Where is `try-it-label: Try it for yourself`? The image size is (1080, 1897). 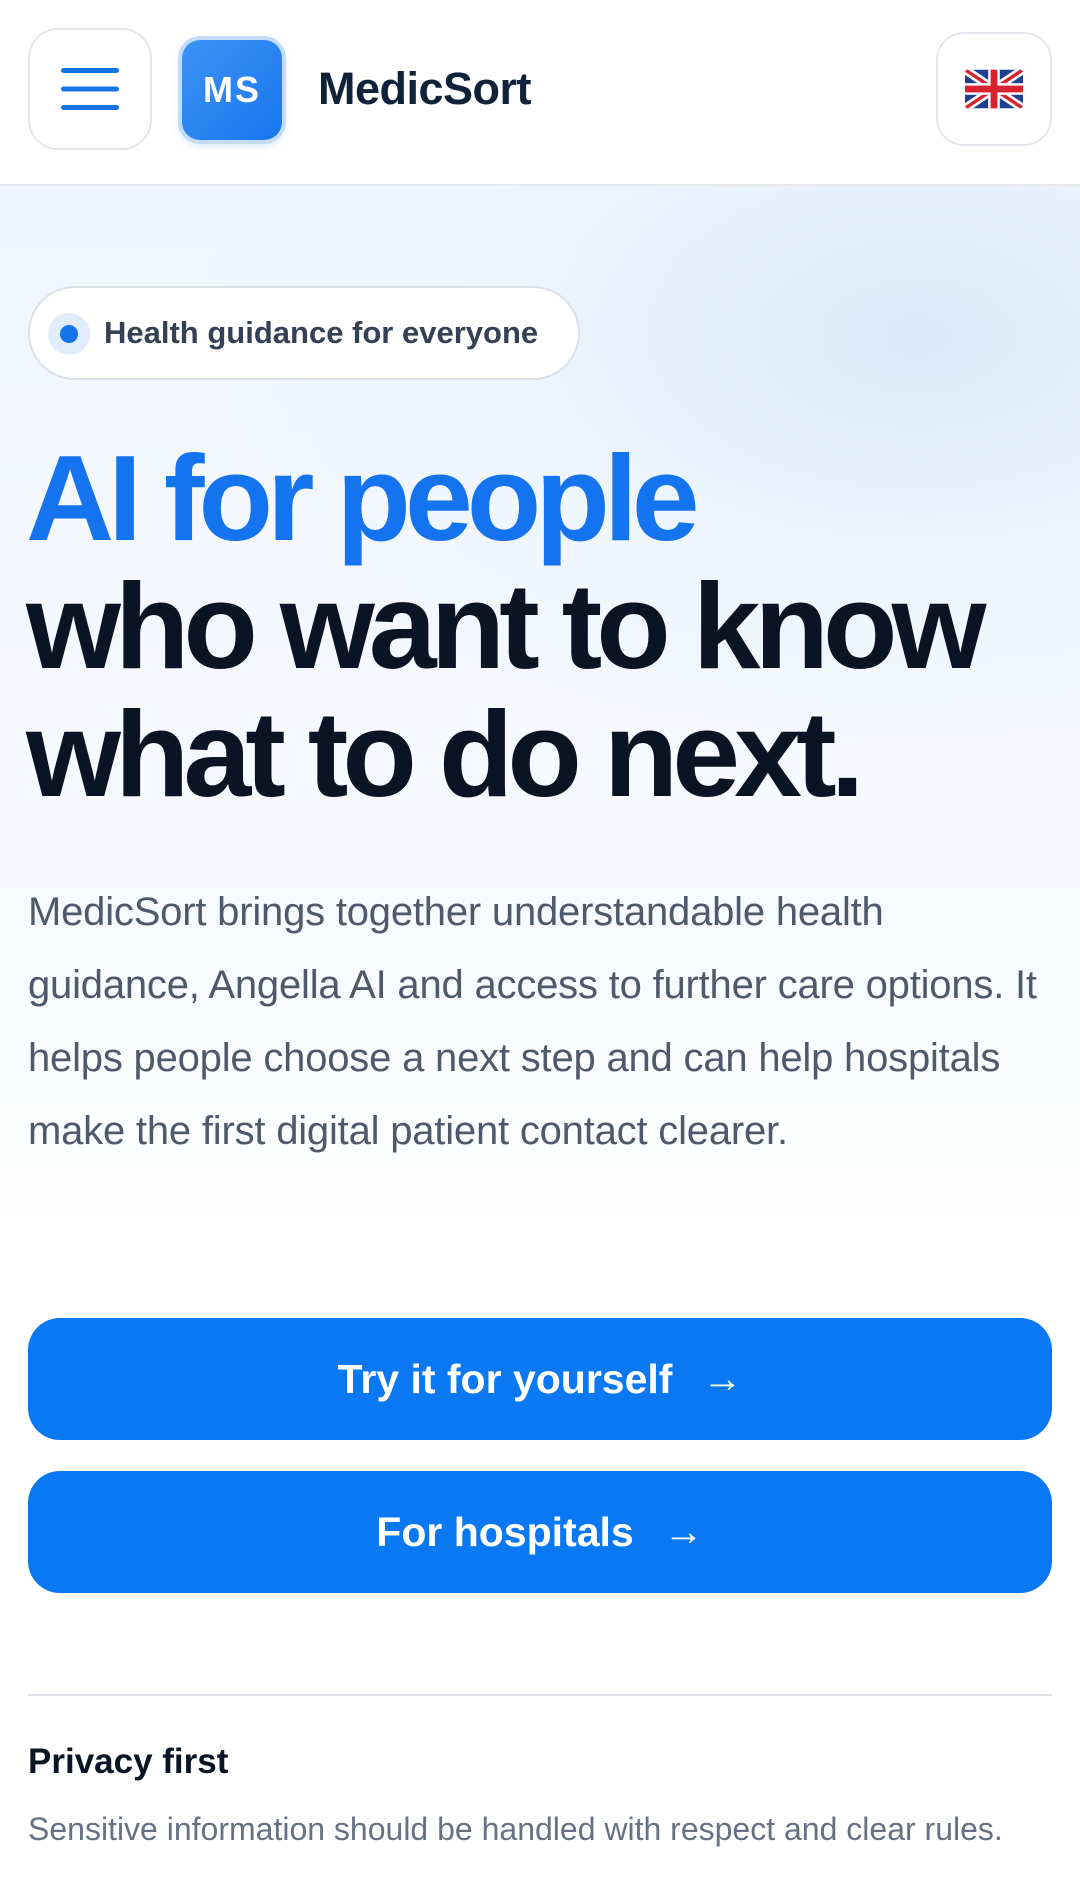
try-it-label: Try it for yourself is located at coordinates (505, 1378).